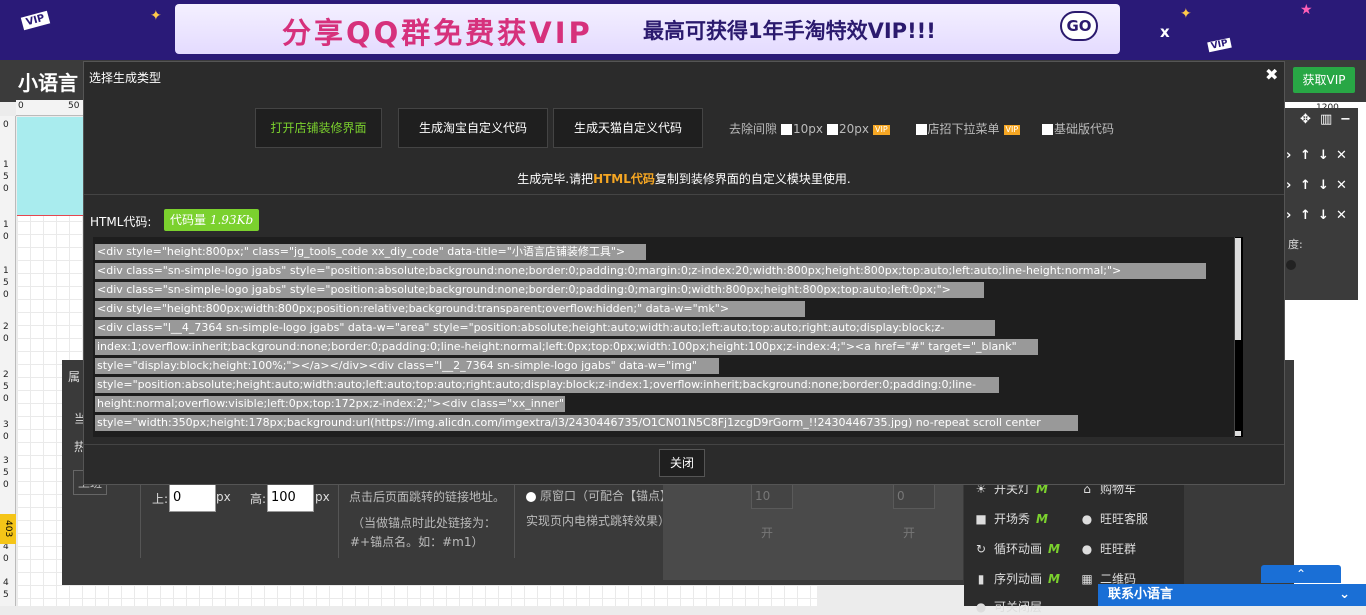 The width and height of the screenshot is (1366, 615). Describe the element at coordinates (223, 497) in the screenshot. I see `unit-label: px` at that location.